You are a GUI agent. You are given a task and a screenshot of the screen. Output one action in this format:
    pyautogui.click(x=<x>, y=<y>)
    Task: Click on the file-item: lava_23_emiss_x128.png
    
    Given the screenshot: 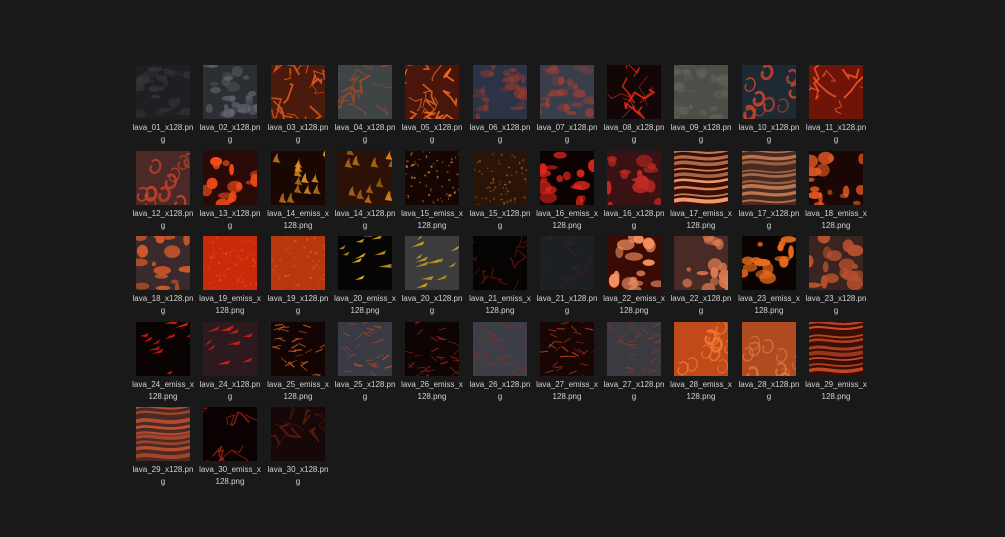 What is the action you would take?
    pyautogui.click(x=769, y=274)
    